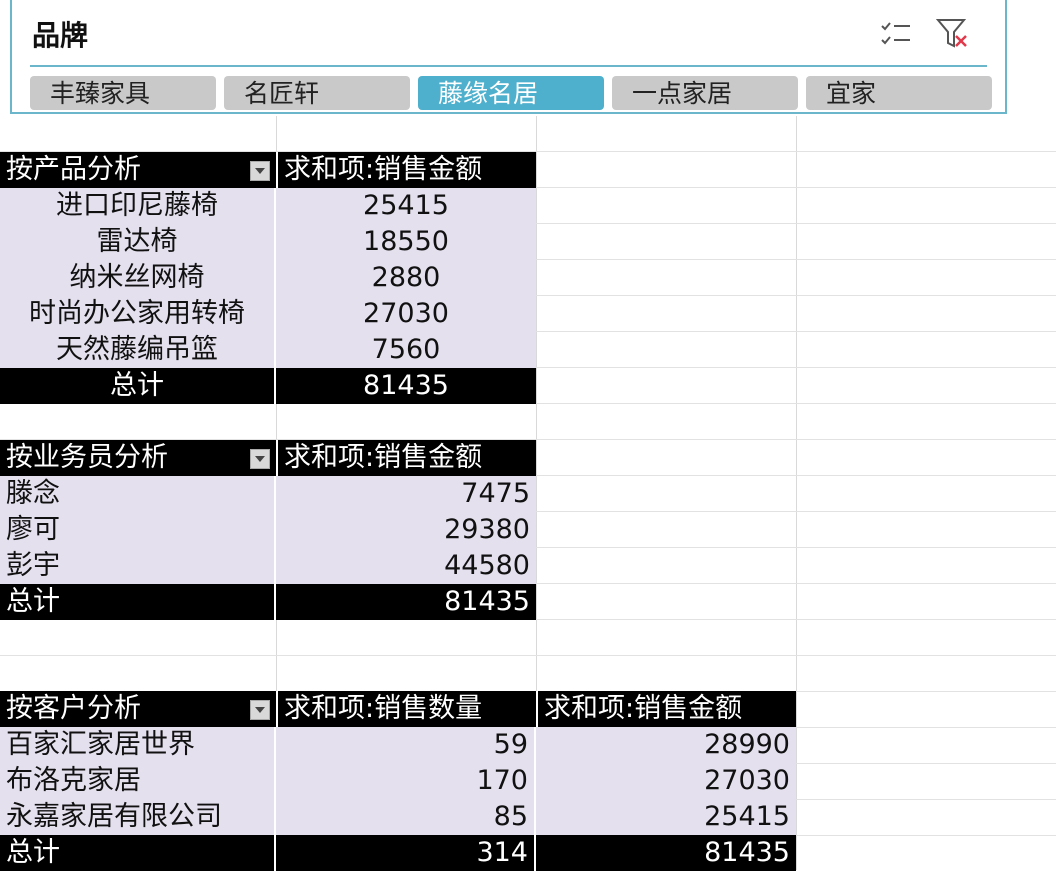 This screenshot has width=1056, height=871. I want to click on table-row: 百家汇家居世界 59 28990, so click(398, 745).